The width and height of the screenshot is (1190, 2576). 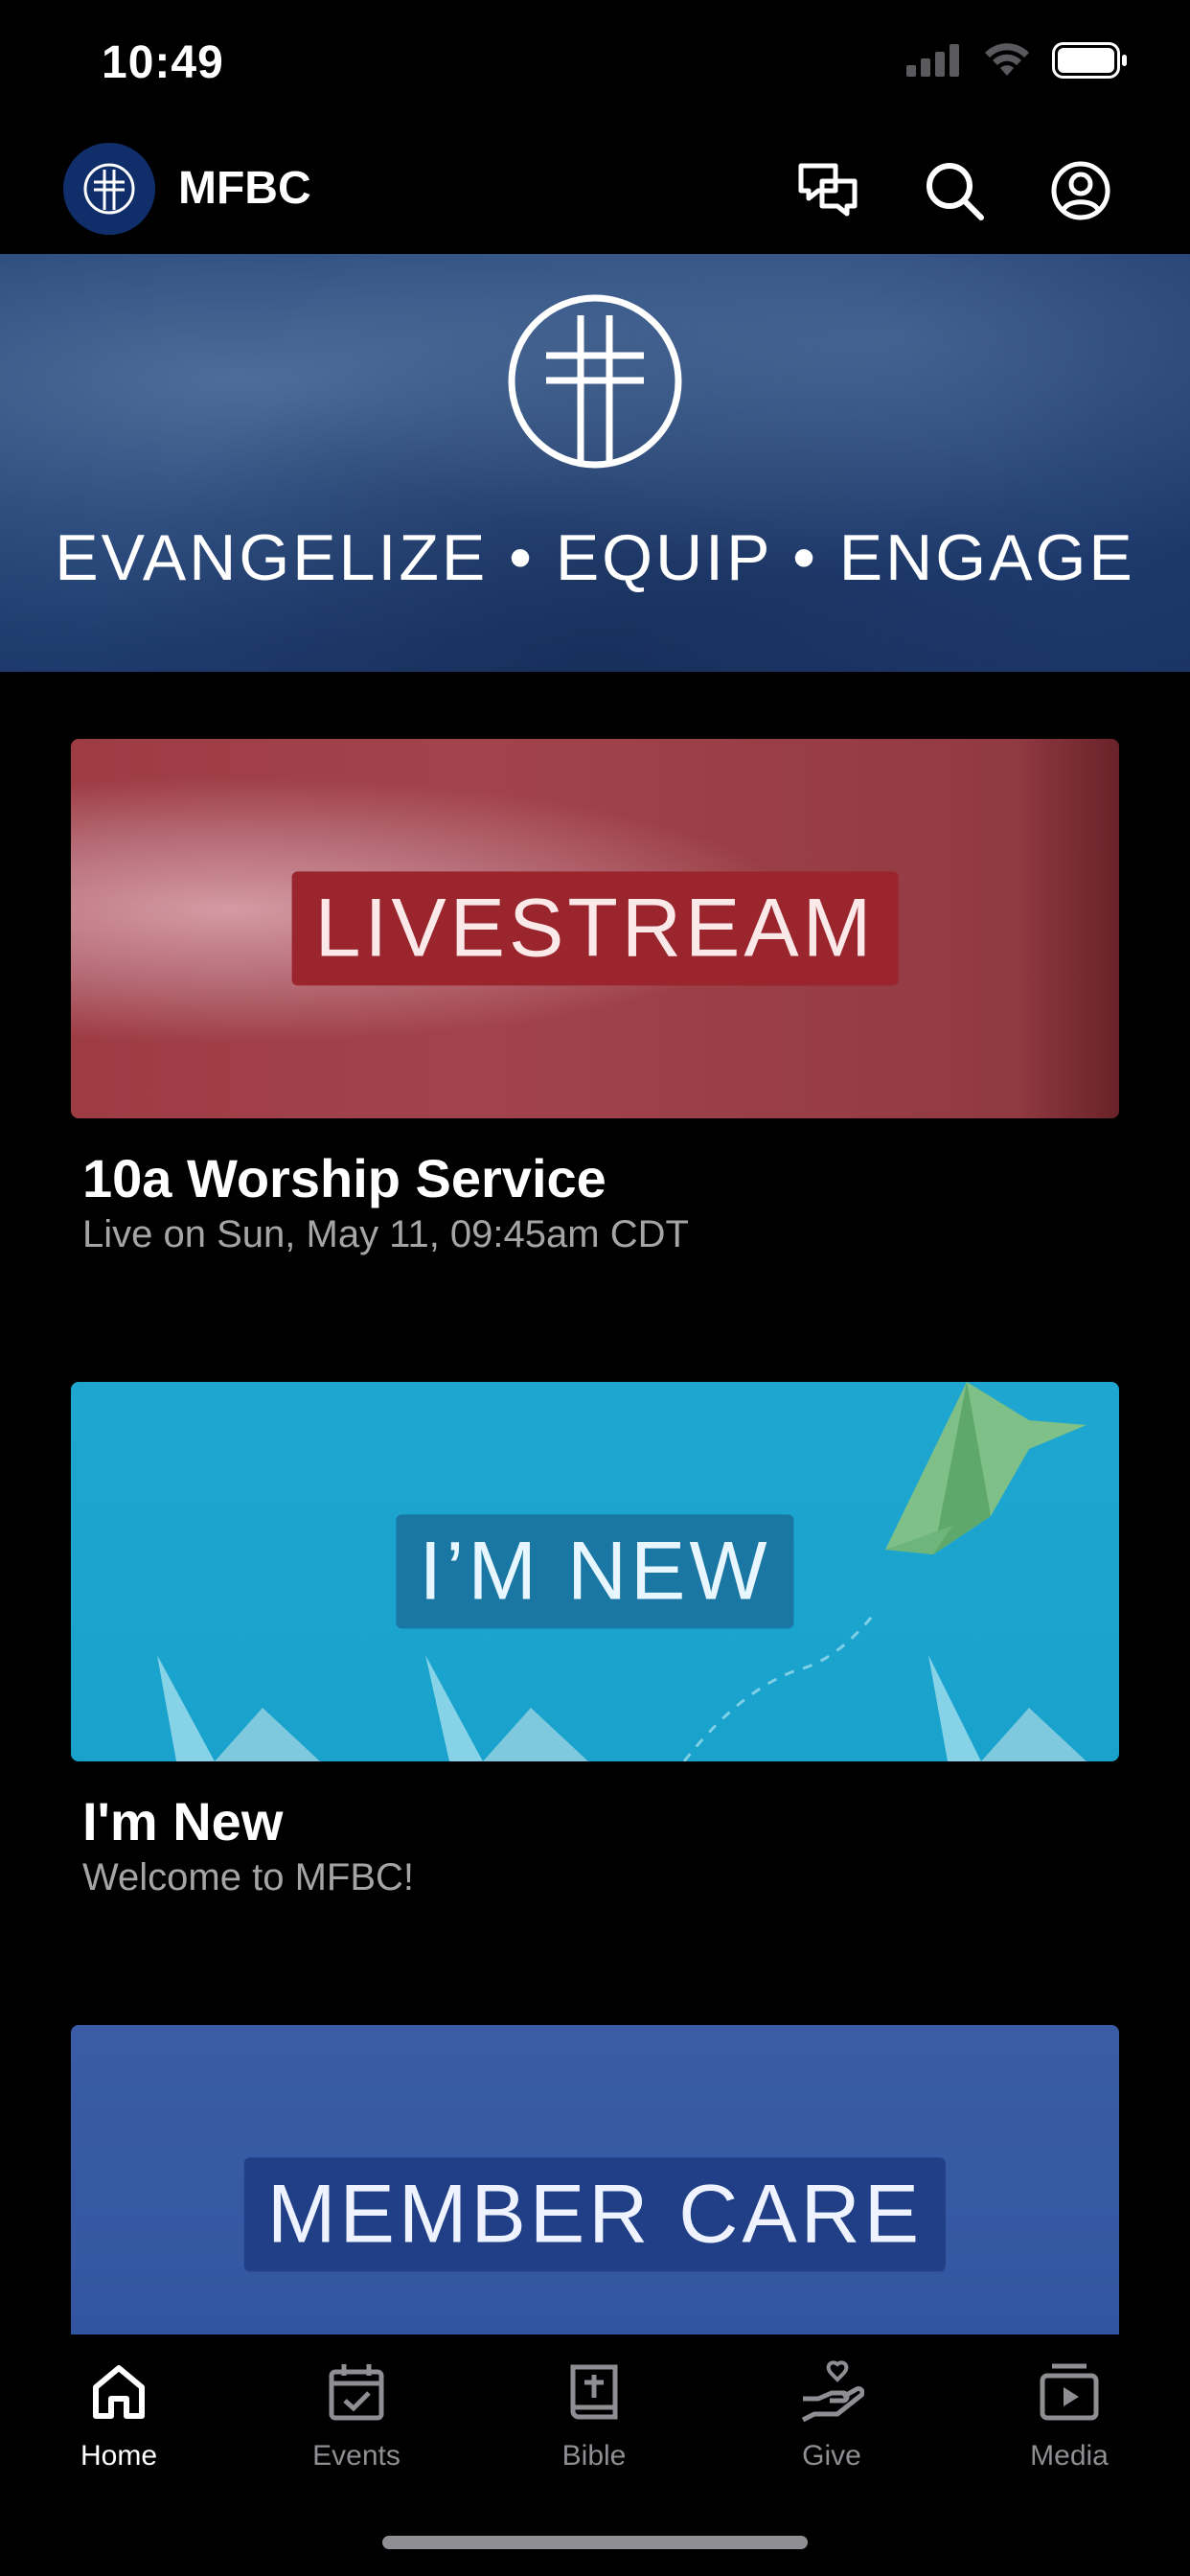 I want to click on chat-bubbles-icon, so click(x=828, y=190).